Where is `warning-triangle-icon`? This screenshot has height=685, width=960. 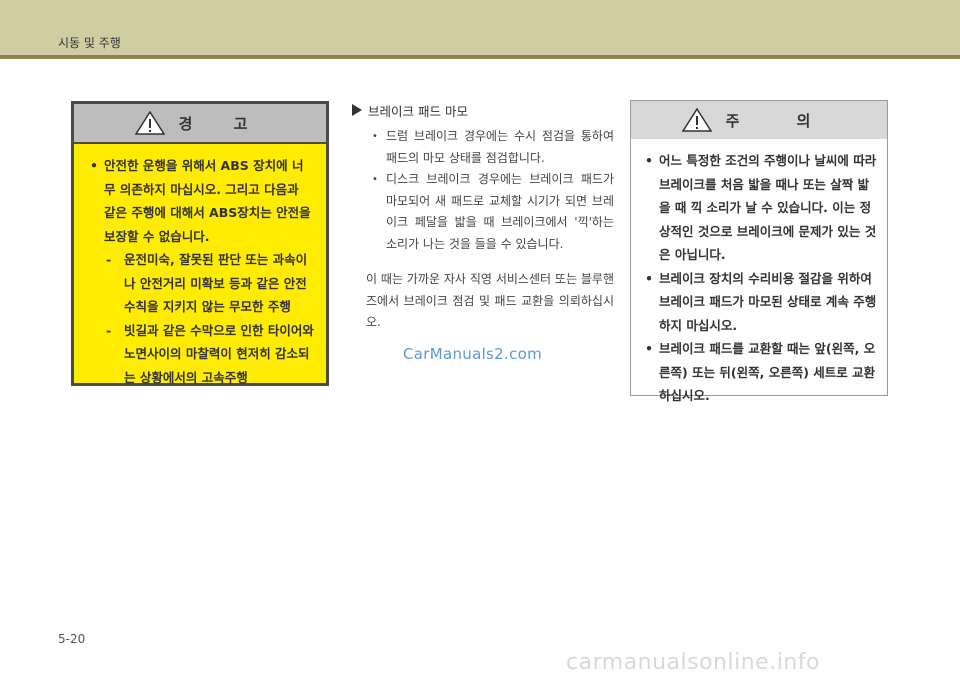 warning-triangle-icon is located at coordinates (149, 123).